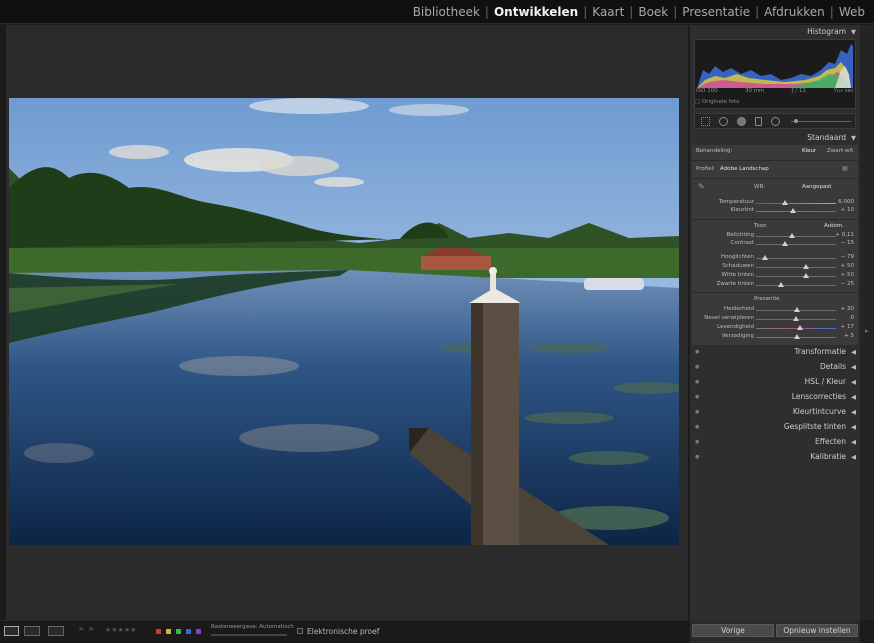 This screenshot has width=874, height=643. I want to click on contrast-value: − 15, so click(847, 243).